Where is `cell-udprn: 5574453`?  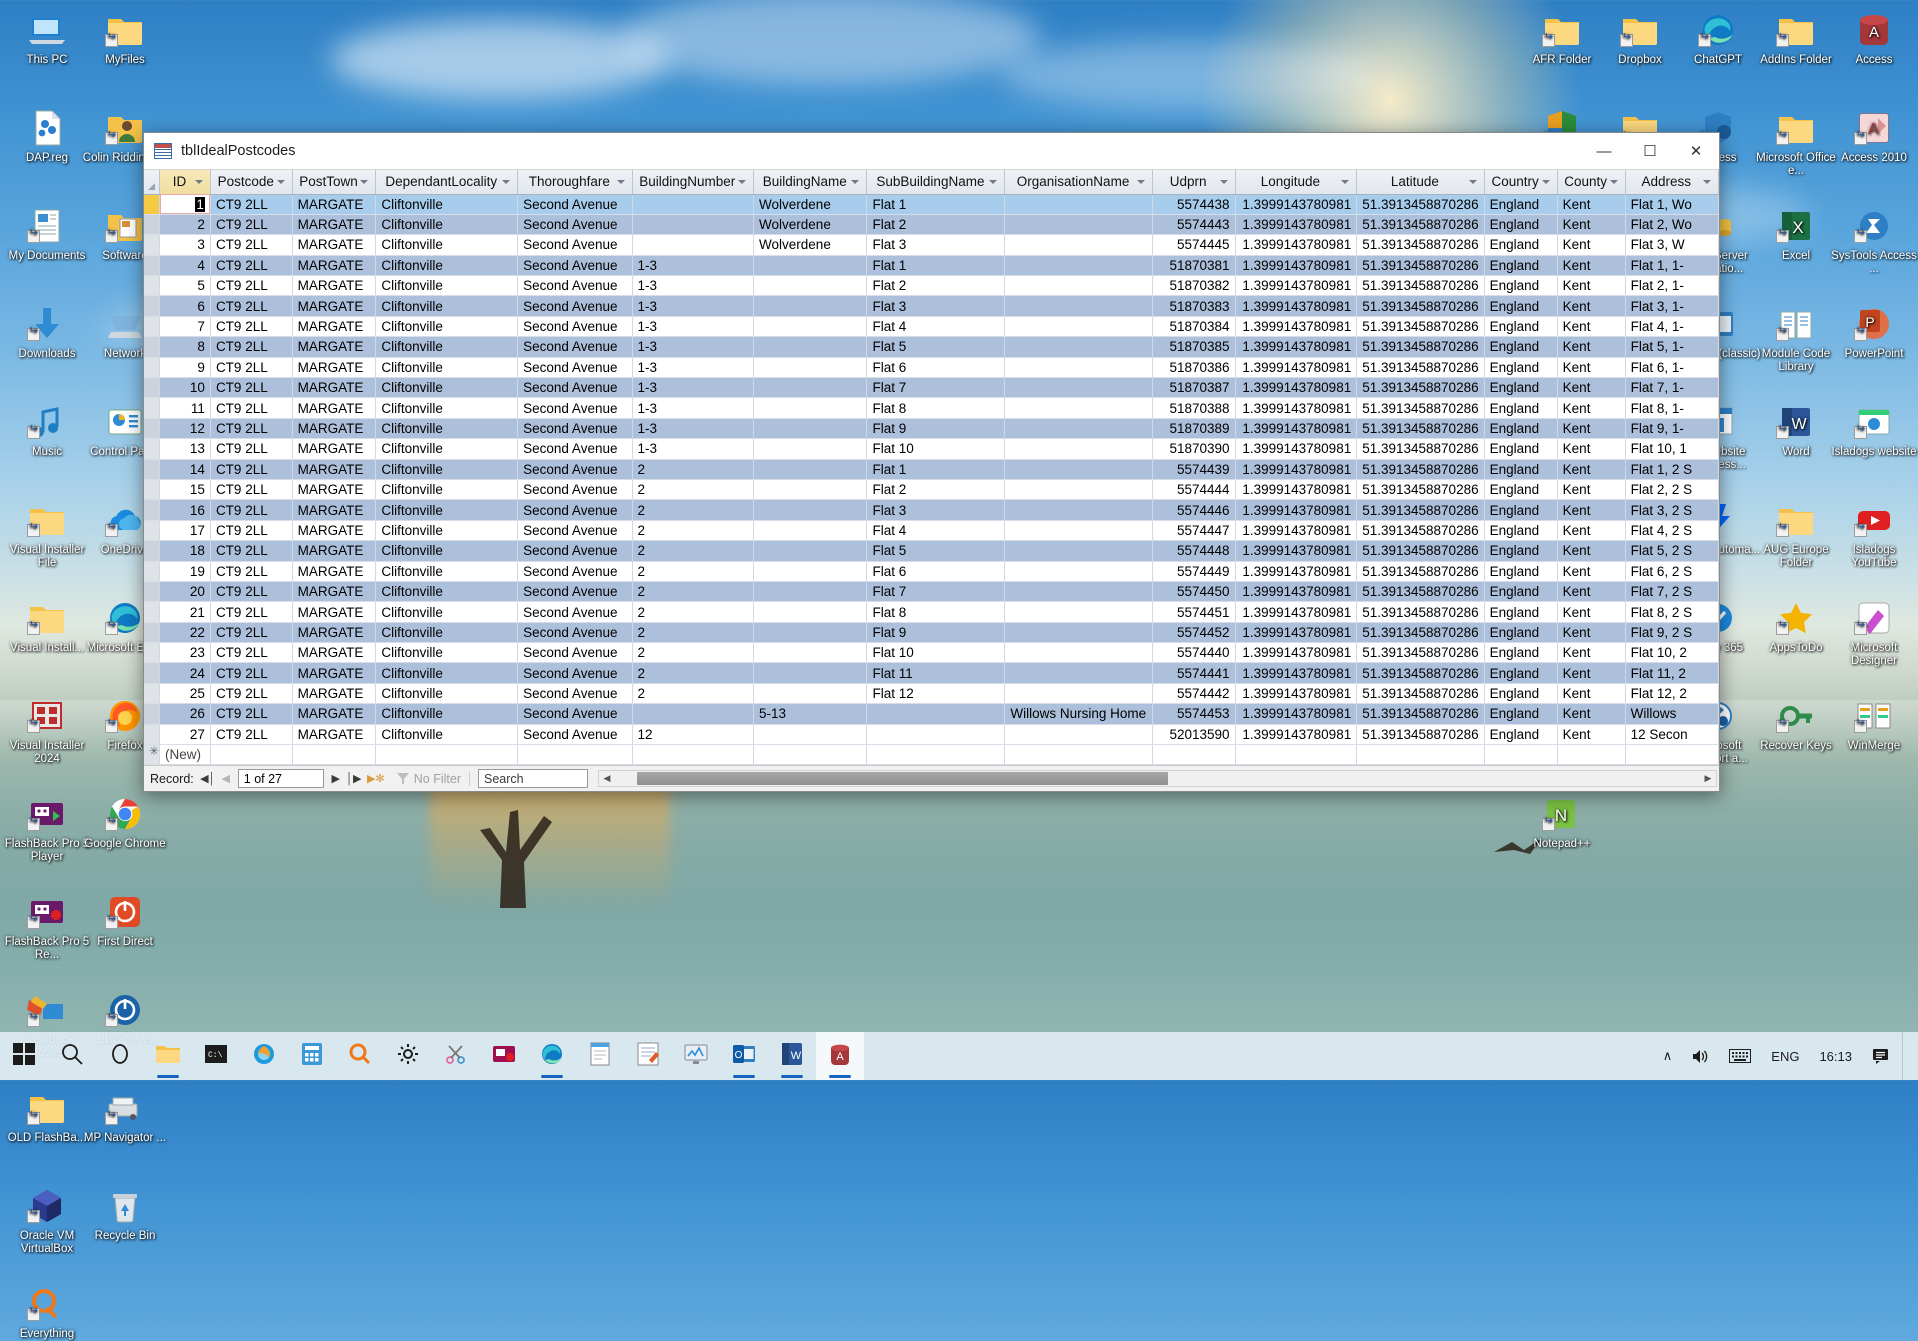
cell-udprn: 5574453 is located at coordinates (1194, 714).